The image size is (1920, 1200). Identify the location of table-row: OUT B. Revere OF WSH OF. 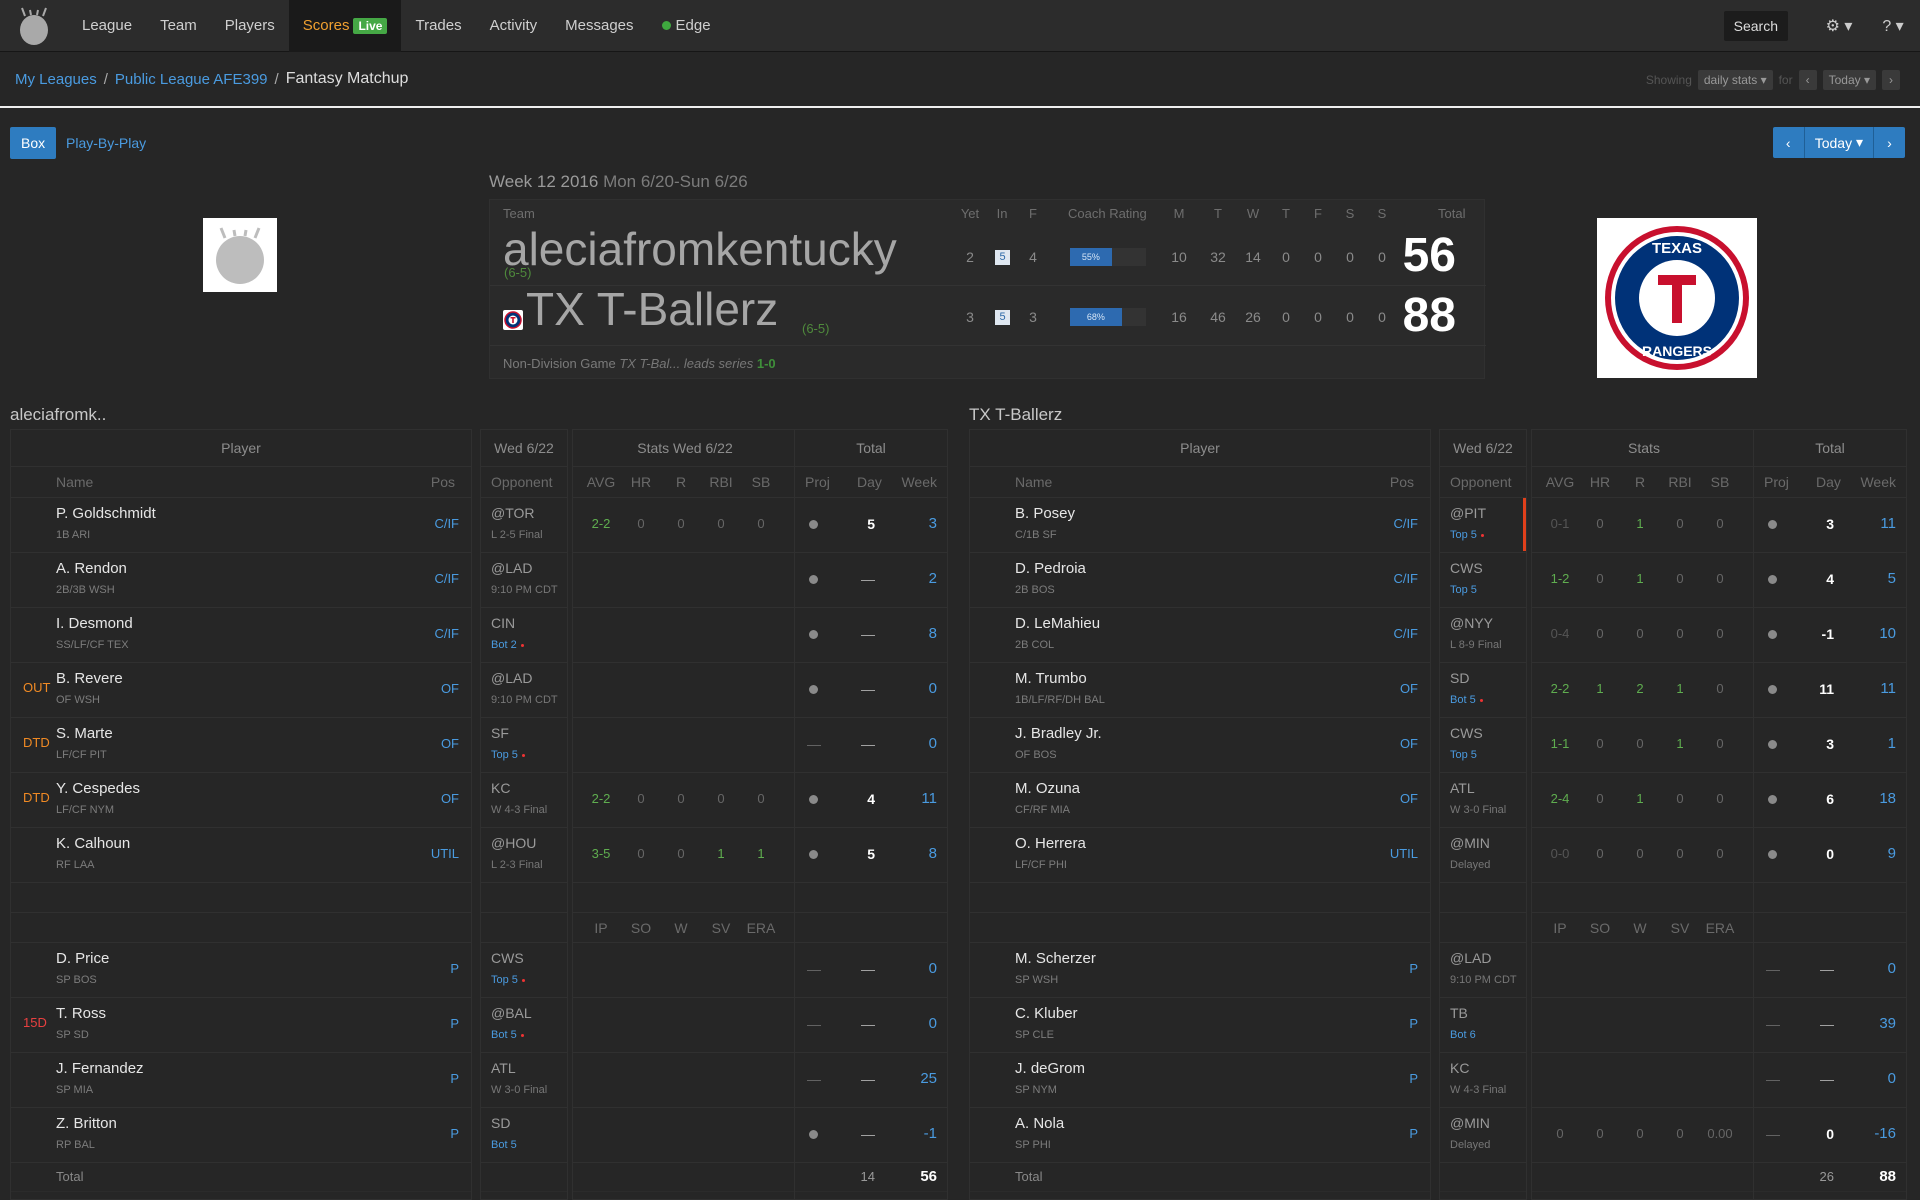
(241, 689).